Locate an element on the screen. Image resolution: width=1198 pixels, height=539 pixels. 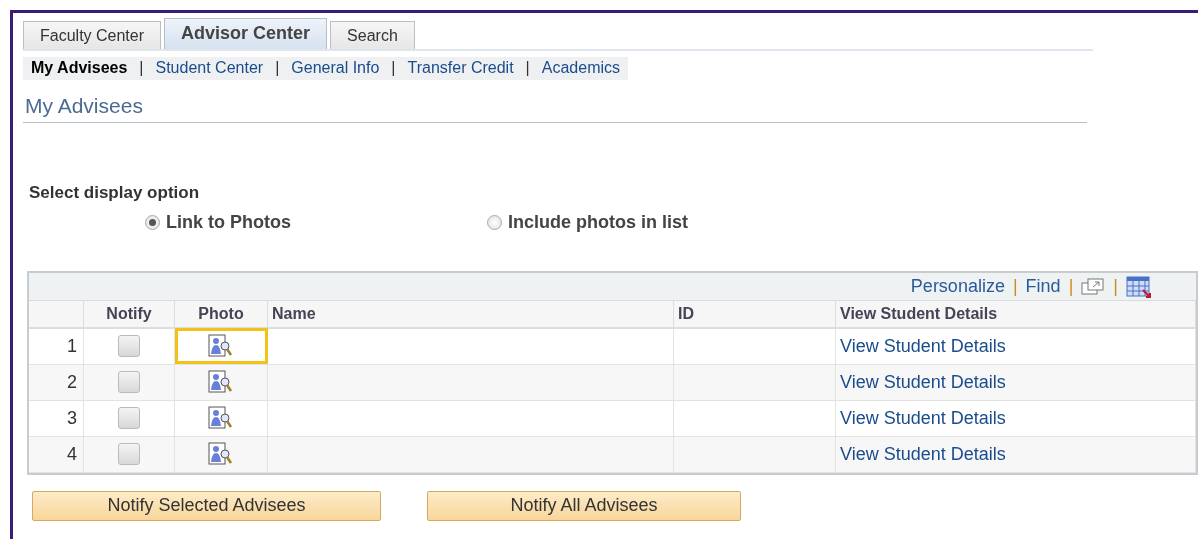
tab: Advisor Center is located at coordinates (246, 33).